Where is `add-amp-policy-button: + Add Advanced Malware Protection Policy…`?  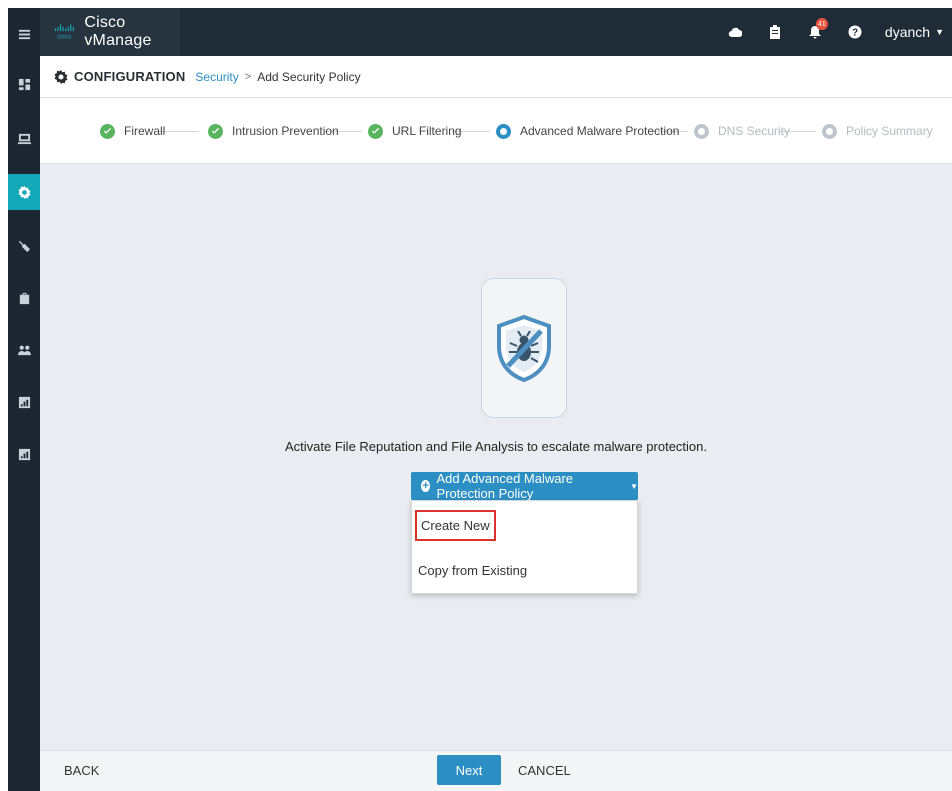
add-amp-policy-button: + Add Advanced Malware Protection Policy… is located at coordinates (524, 486).